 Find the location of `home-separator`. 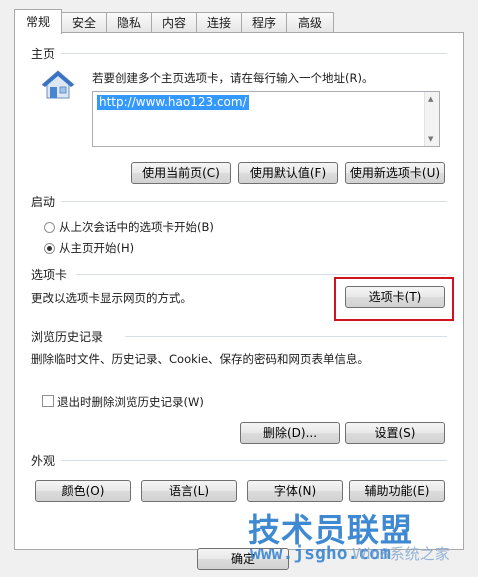

home-separator is located at coordinates (254, 53).